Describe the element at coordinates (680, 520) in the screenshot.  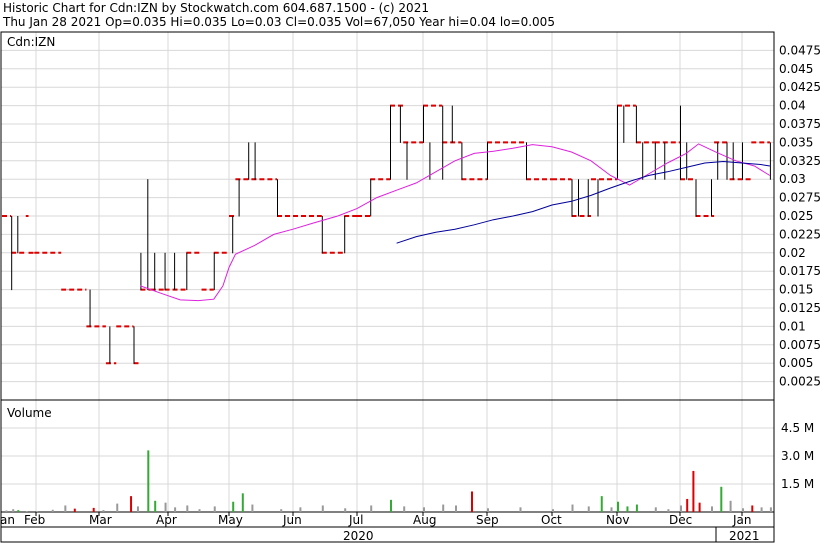
I see `month-label: Dec` at that location.